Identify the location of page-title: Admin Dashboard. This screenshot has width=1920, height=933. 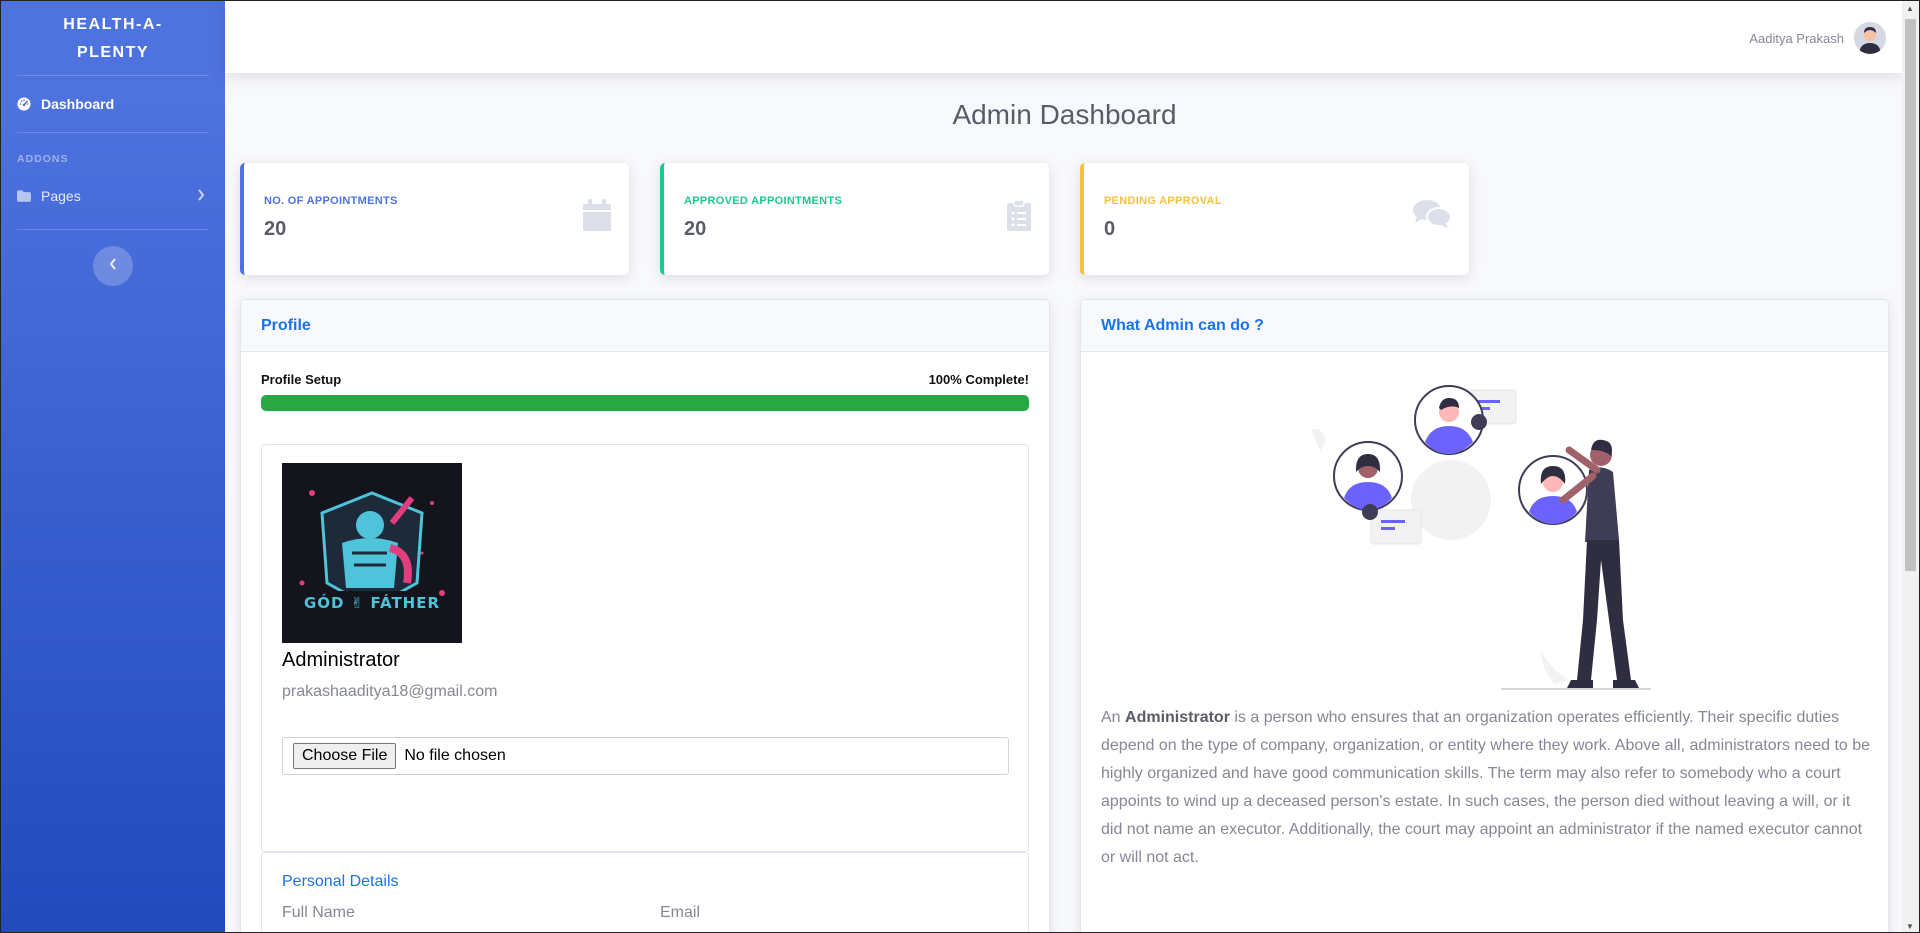
(1064, 114).